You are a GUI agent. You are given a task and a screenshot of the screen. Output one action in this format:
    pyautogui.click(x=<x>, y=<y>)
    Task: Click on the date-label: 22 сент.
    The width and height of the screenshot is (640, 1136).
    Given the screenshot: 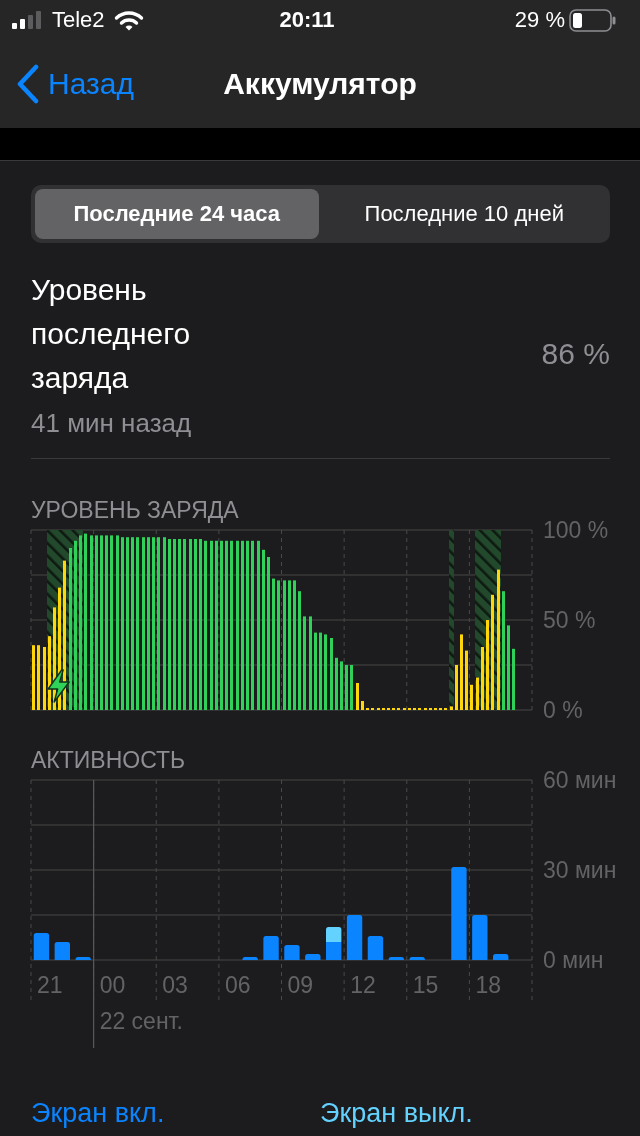 What is the action you would take?
    pyautogui.click(x=141, y=1021)
    